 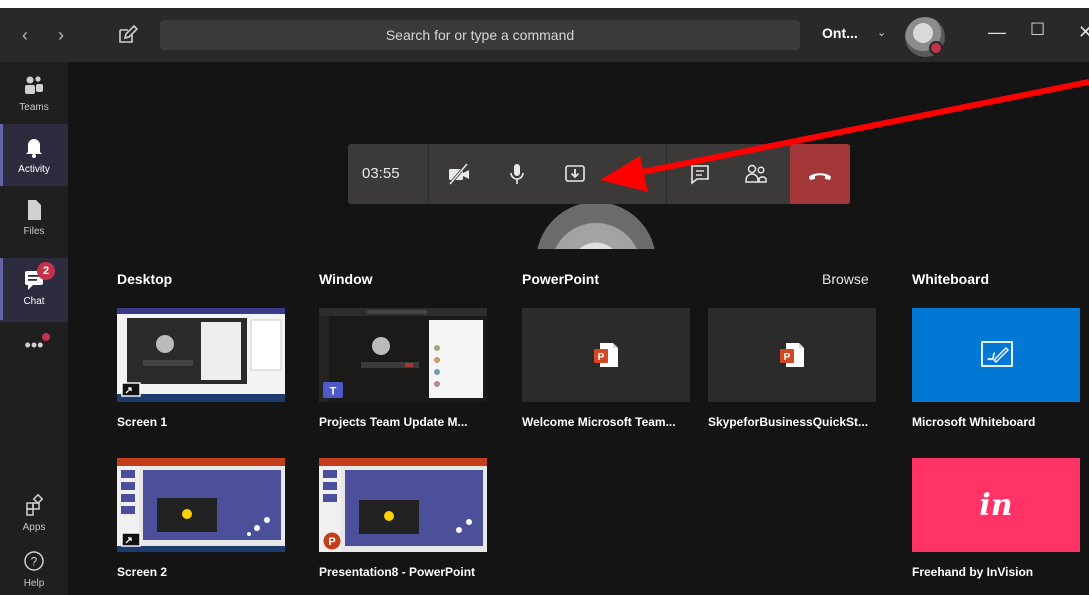 I want to click on rail-item-files: Files, so click(x=34, y=217).